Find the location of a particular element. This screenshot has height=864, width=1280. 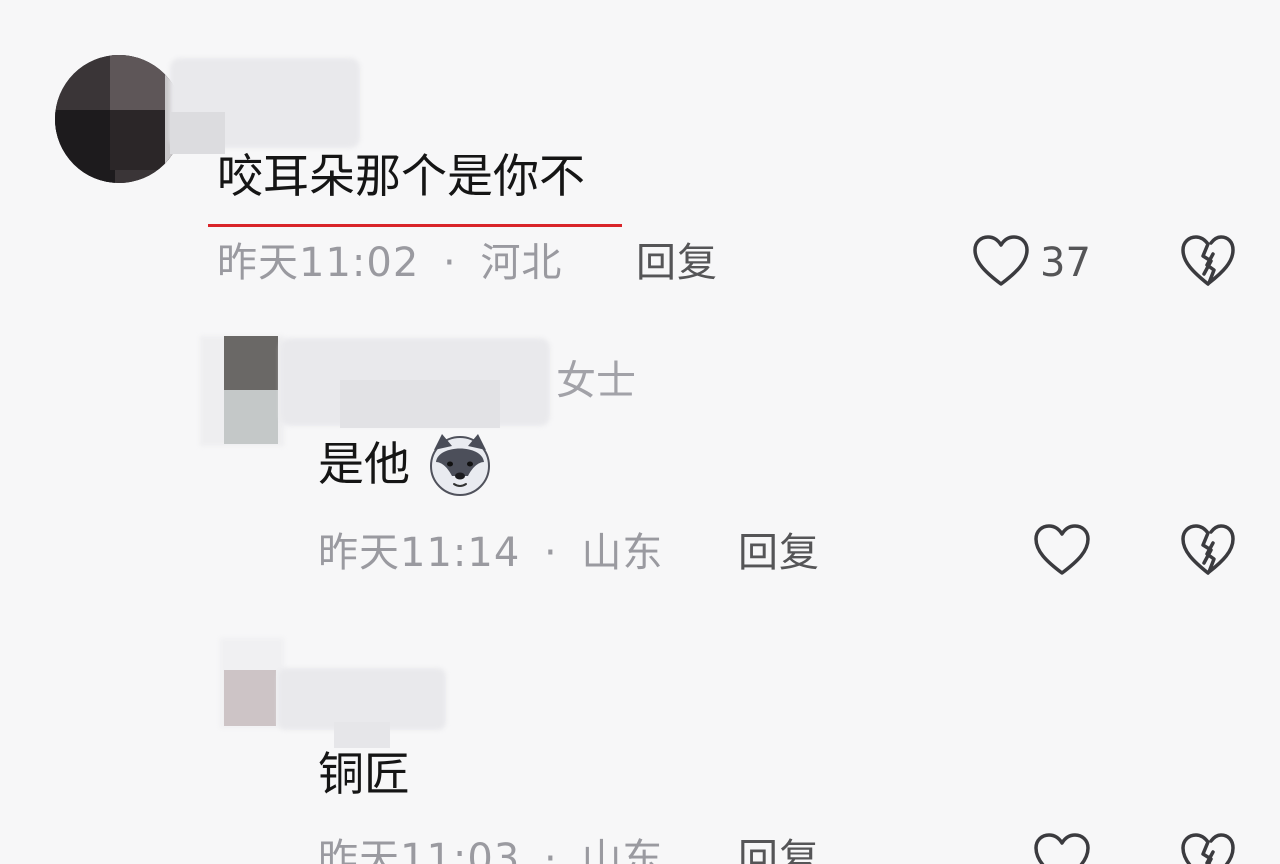

comment-time: 昨天11:14 is located at coordinates (419, 553).